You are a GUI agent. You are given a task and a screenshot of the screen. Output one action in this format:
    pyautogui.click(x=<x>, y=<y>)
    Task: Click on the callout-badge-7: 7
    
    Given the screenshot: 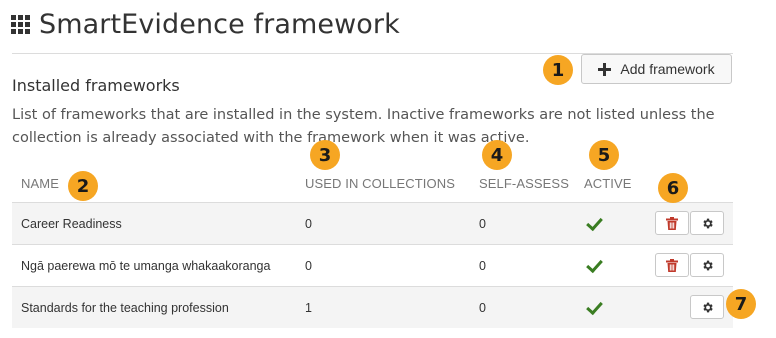 What is the action you would take?
    pyautogui.click(x=741, y=304)
    